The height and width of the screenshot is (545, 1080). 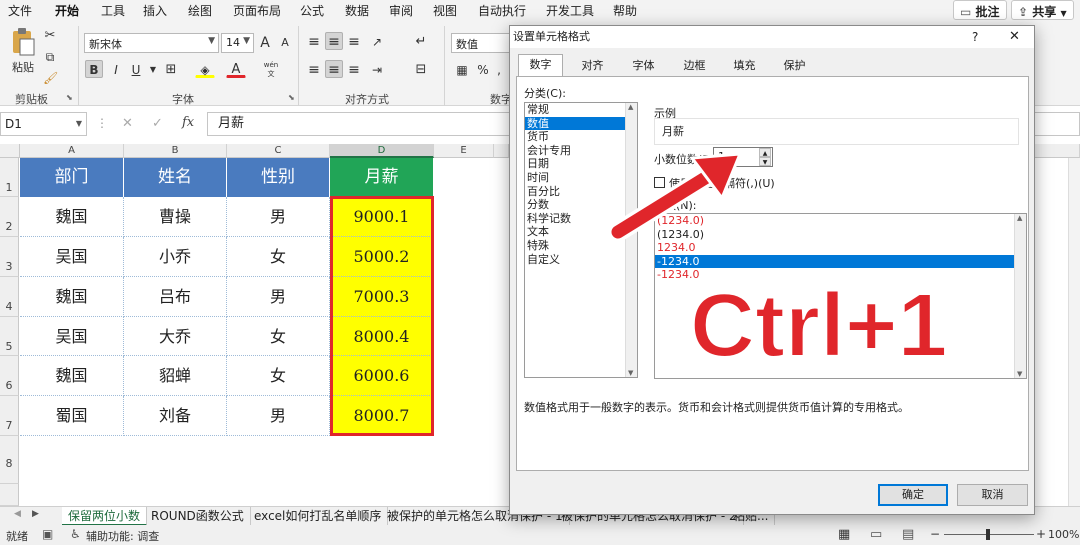 I want to click on header-cell-gender: 性别, so click(x=278, y=177).